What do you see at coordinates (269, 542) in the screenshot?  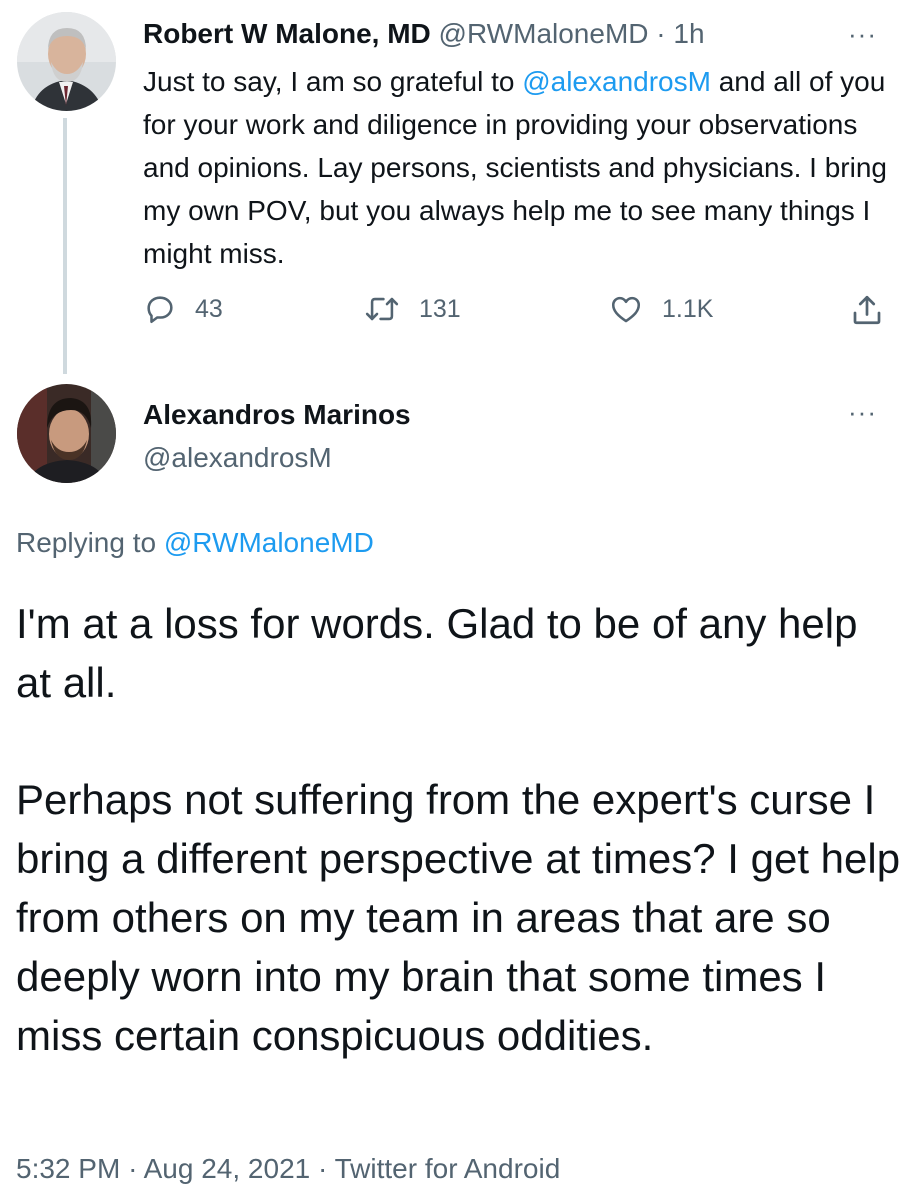 I see `replying-to-handle-link: @RWMaloneMD` at bounding box center [269, 542].